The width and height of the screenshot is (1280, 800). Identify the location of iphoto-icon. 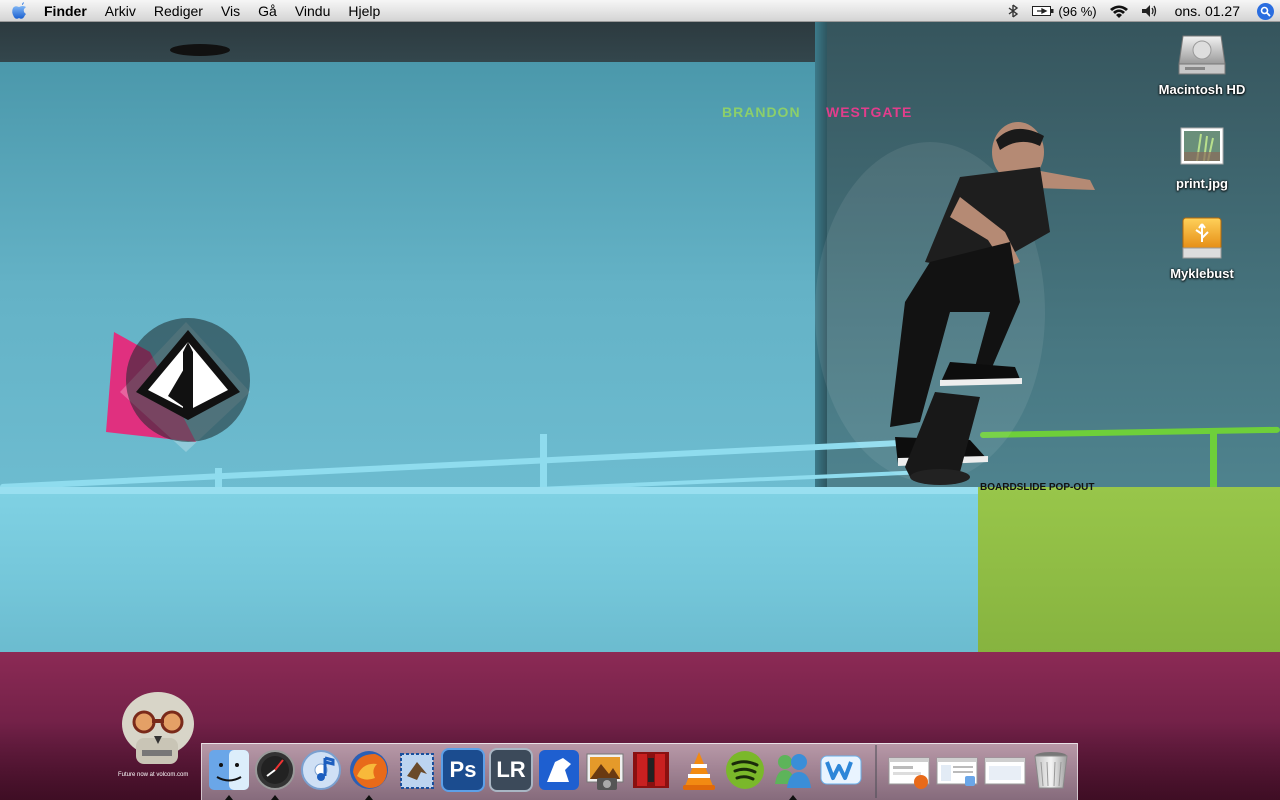
(605, 771).